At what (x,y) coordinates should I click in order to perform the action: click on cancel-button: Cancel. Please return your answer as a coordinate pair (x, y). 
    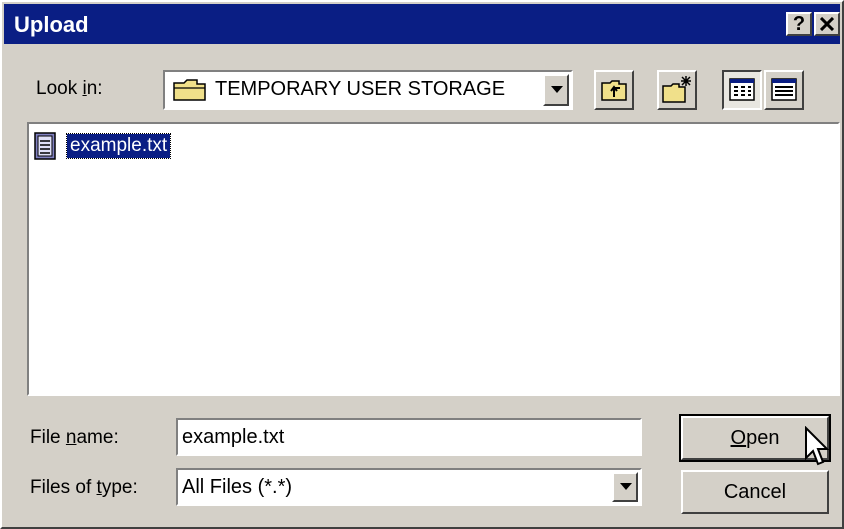
    Looking at the image, I should click on (755, 492).